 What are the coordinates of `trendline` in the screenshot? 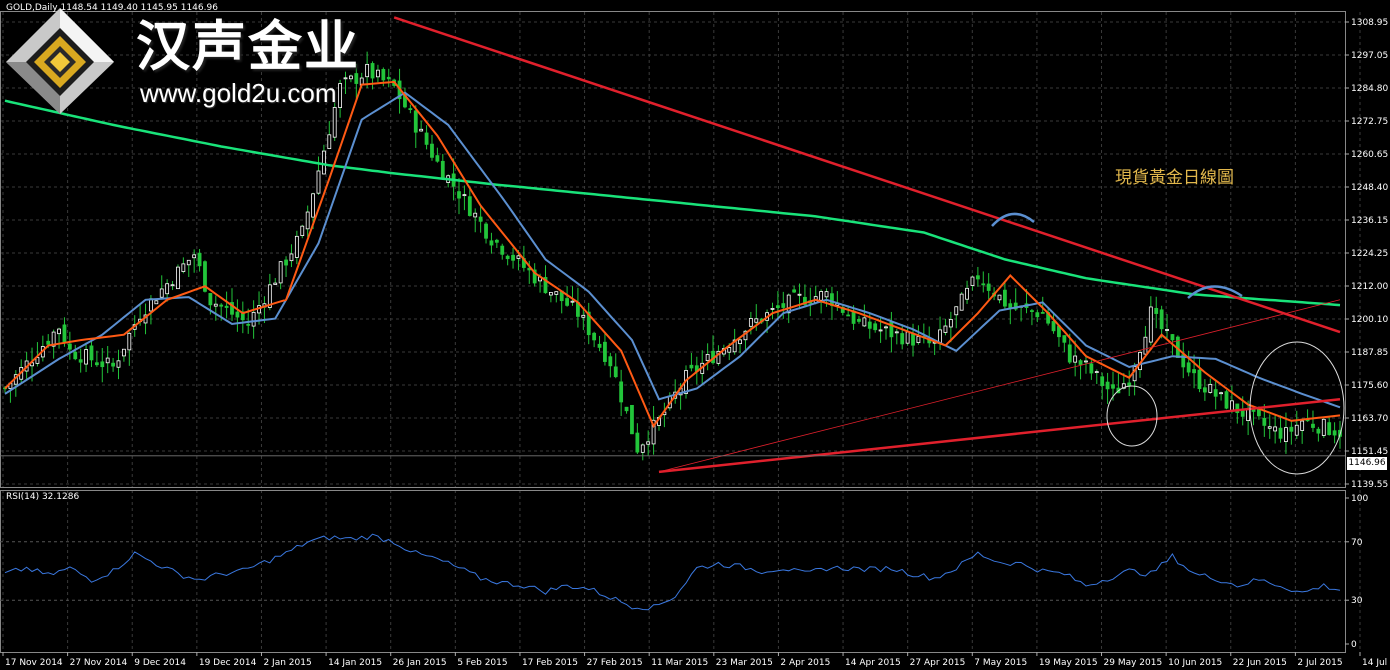 It's located at (999, 386).